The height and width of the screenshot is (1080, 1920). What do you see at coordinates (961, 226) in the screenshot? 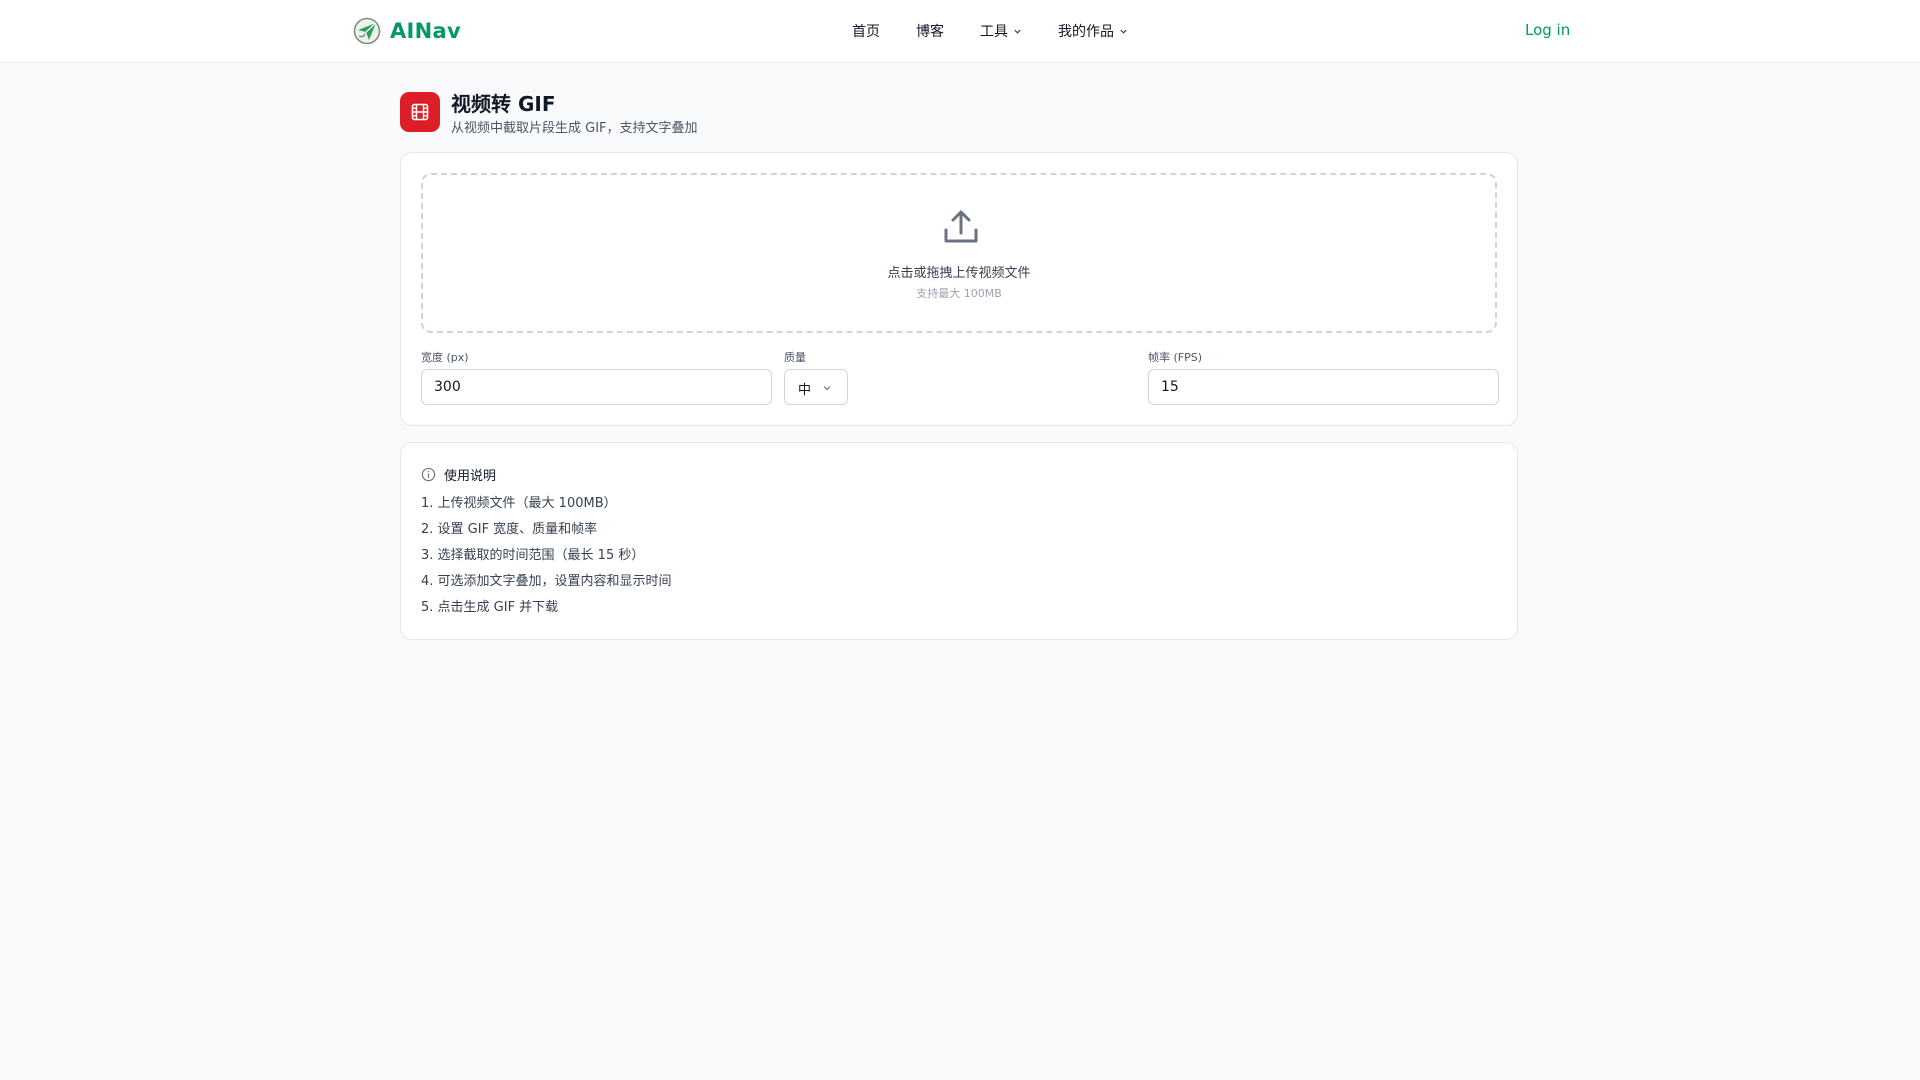
I see `upload-icon` at bounding box center [961, 226].